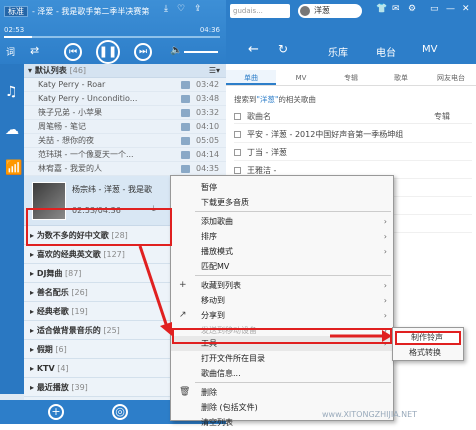  What do you see at coordinates (282, 221) in the screenshot?
I see `menu-item: 添加歌曲 ›` at bounding box center [282, 221].